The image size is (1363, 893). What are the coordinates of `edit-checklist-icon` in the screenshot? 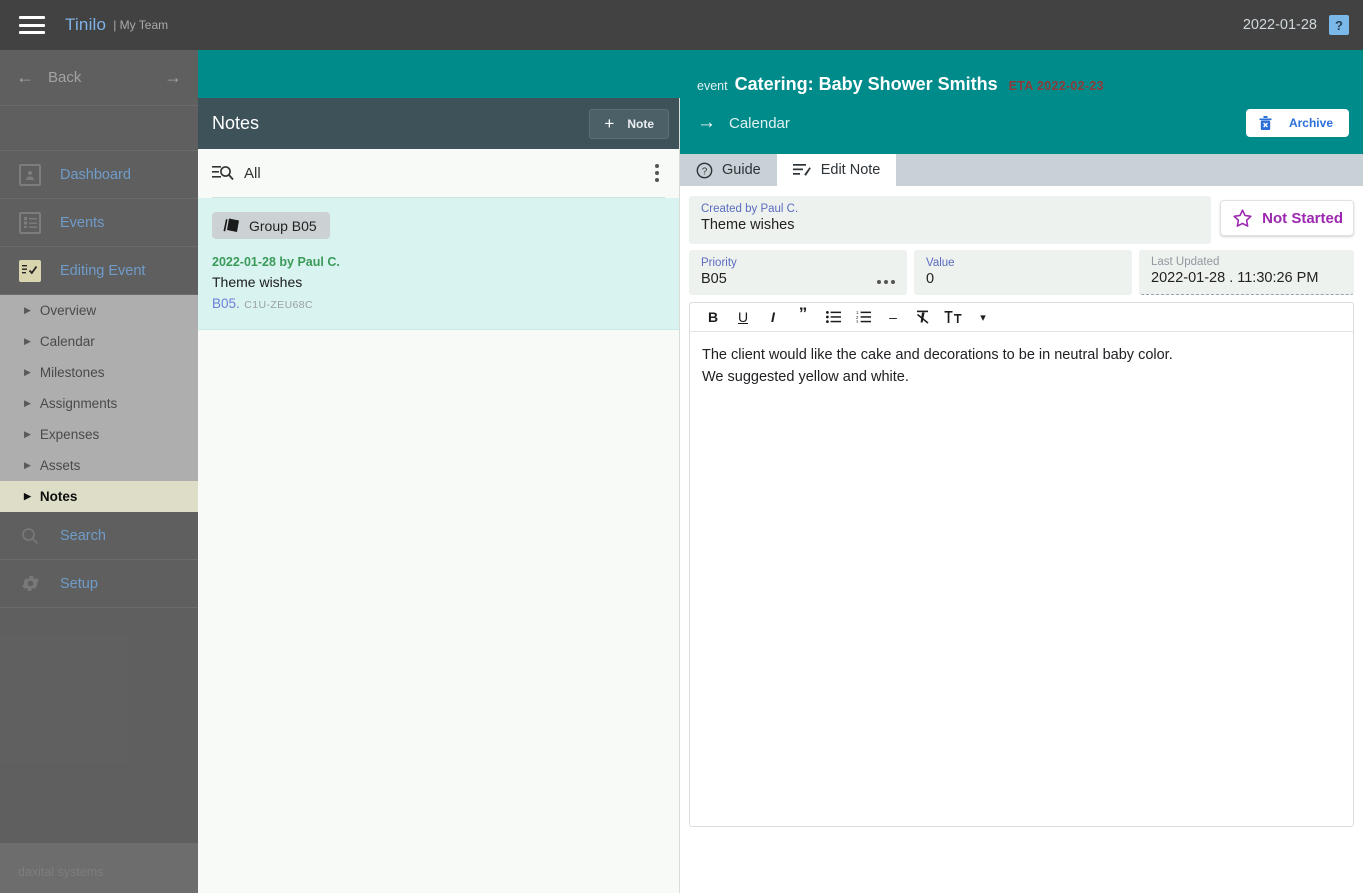 It's located at (30, 271).